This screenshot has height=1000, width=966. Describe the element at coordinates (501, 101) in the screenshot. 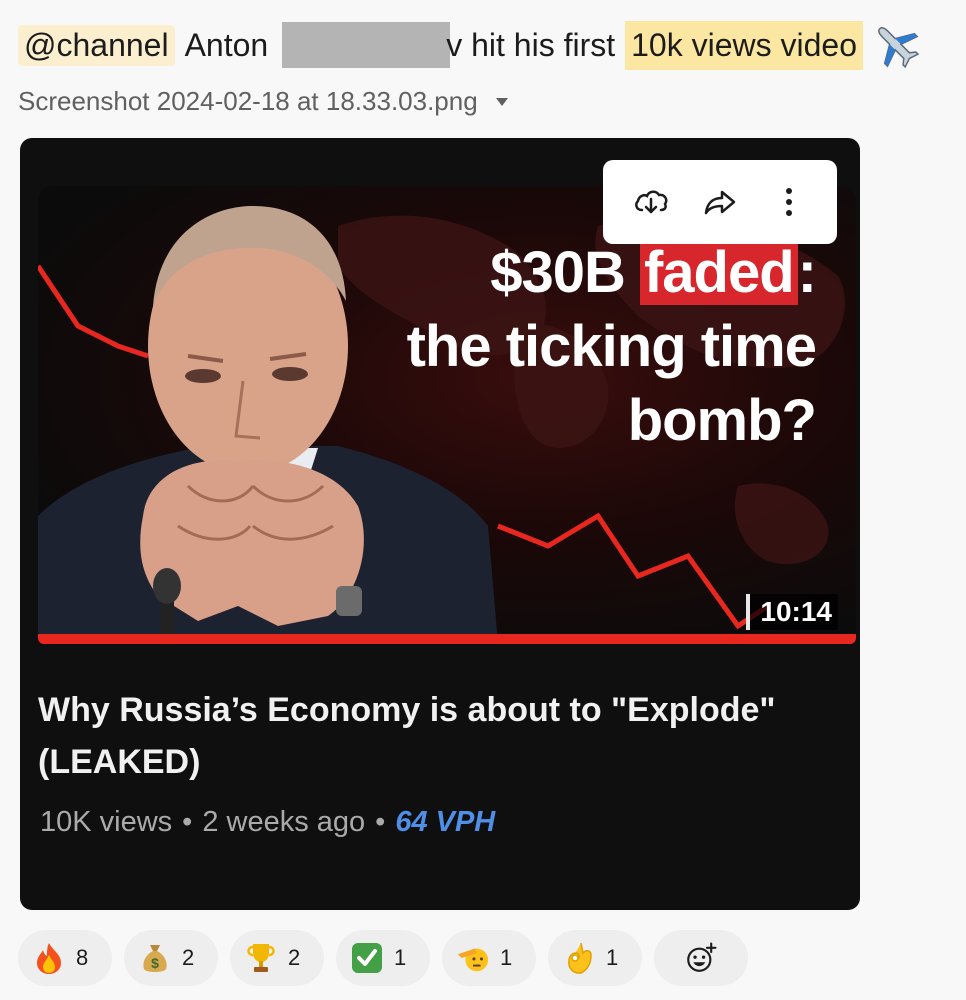

I see `chevron-down-icon` at that location.